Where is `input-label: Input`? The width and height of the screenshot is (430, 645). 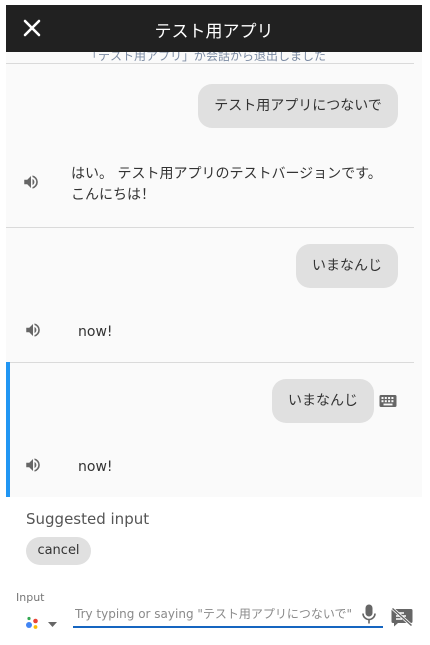
input-label: Input is located at coordinates (30, 597).